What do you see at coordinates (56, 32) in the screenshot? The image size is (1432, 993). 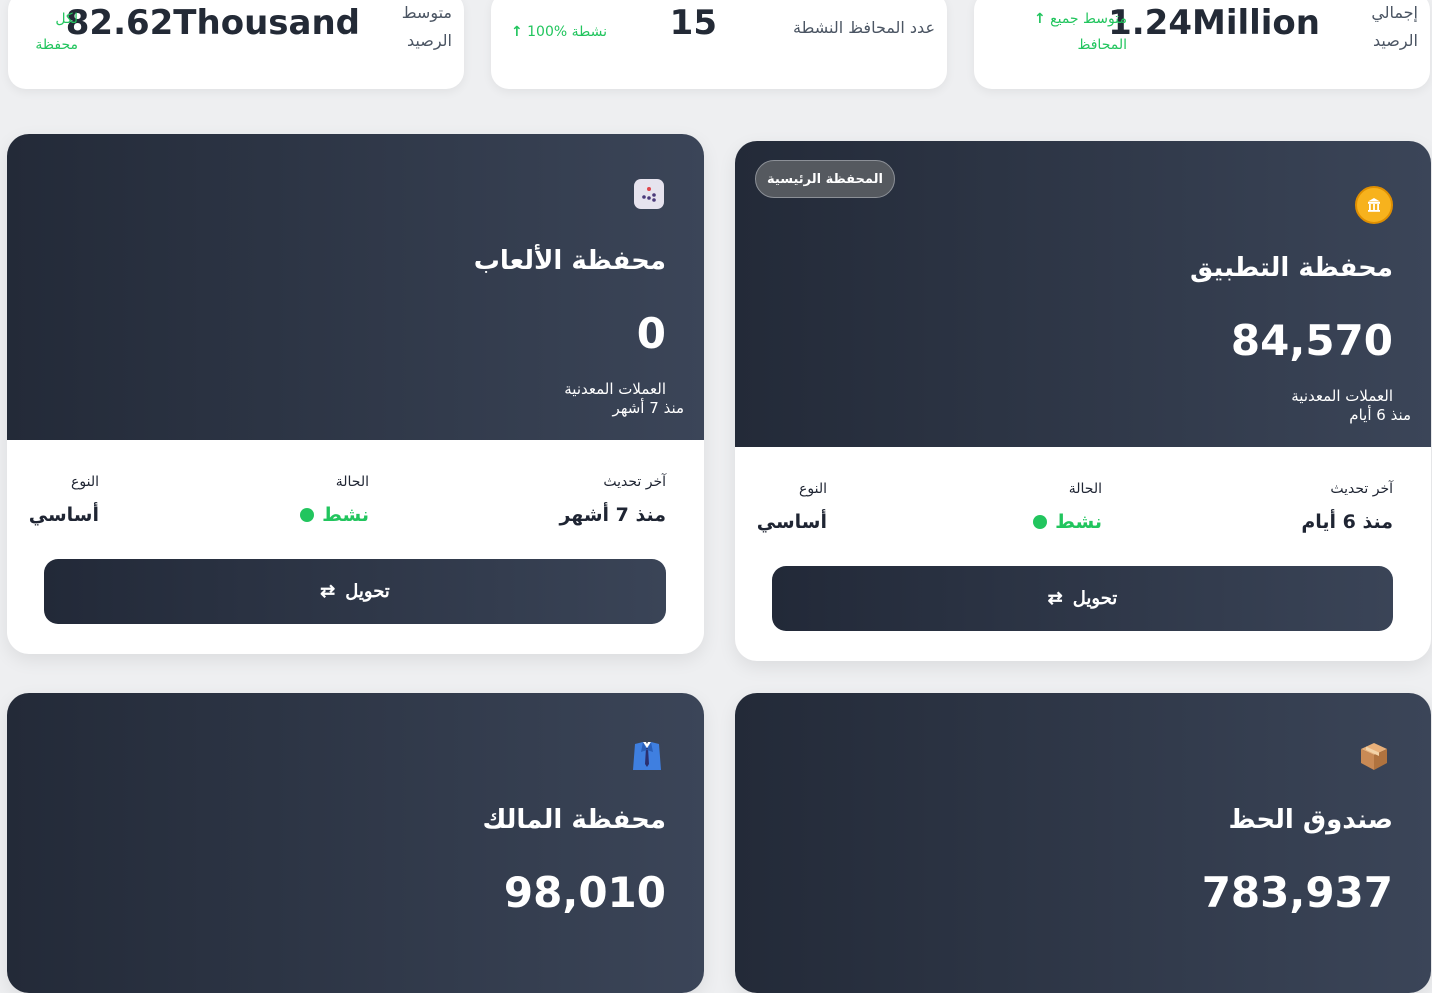 I see `stat-trend: لكل محفظة` at bounding box center [56, 32].